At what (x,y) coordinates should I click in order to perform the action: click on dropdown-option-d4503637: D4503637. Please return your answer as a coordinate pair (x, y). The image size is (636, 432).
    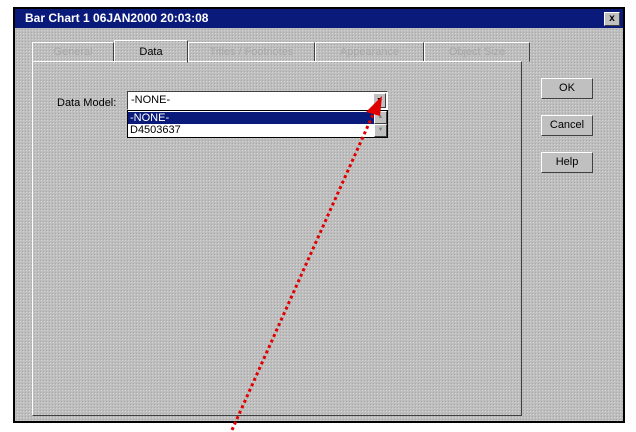
    Looking at the image, I should click on (251, 130).